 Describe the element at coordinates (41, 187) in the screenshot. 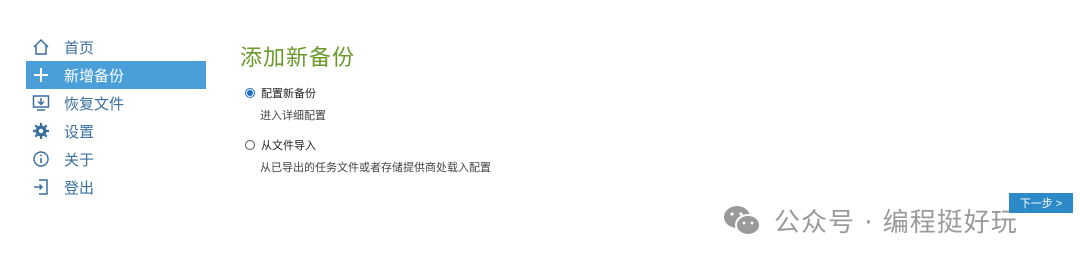

I see `logout-icon` at that location.